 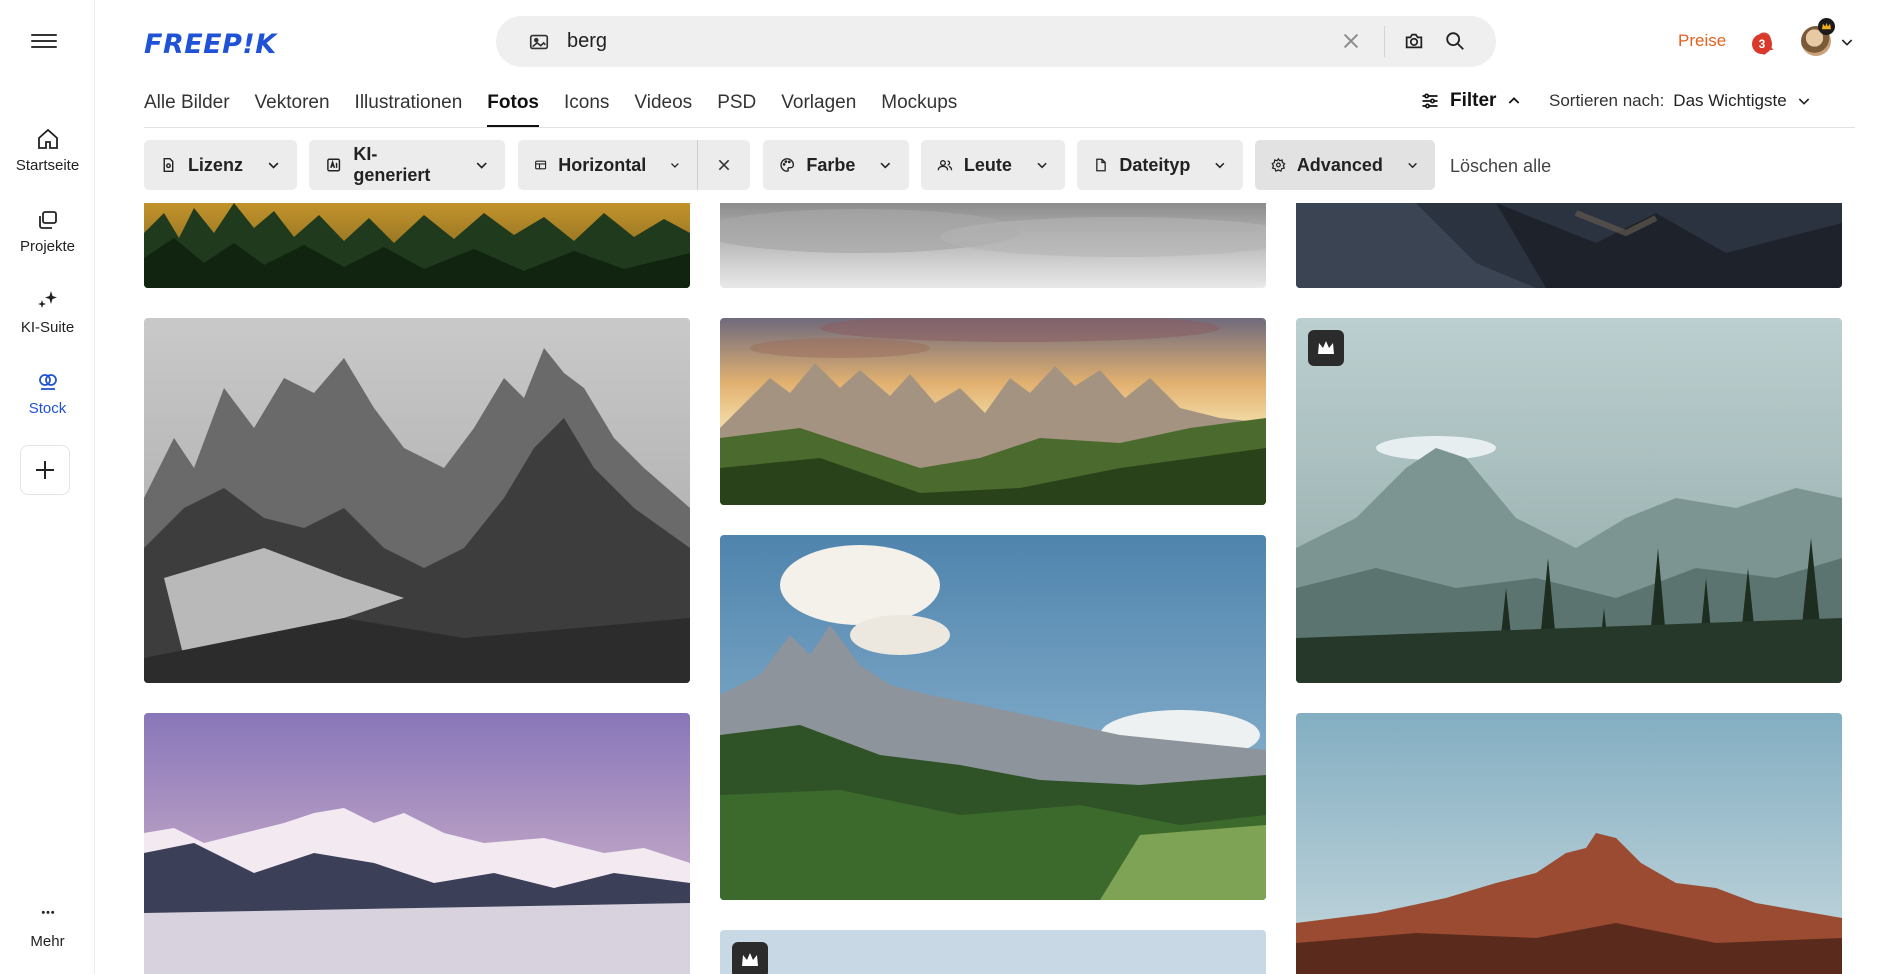 I want to click on filter-chip-farbe: Farbe, so click(x=836, y=165).